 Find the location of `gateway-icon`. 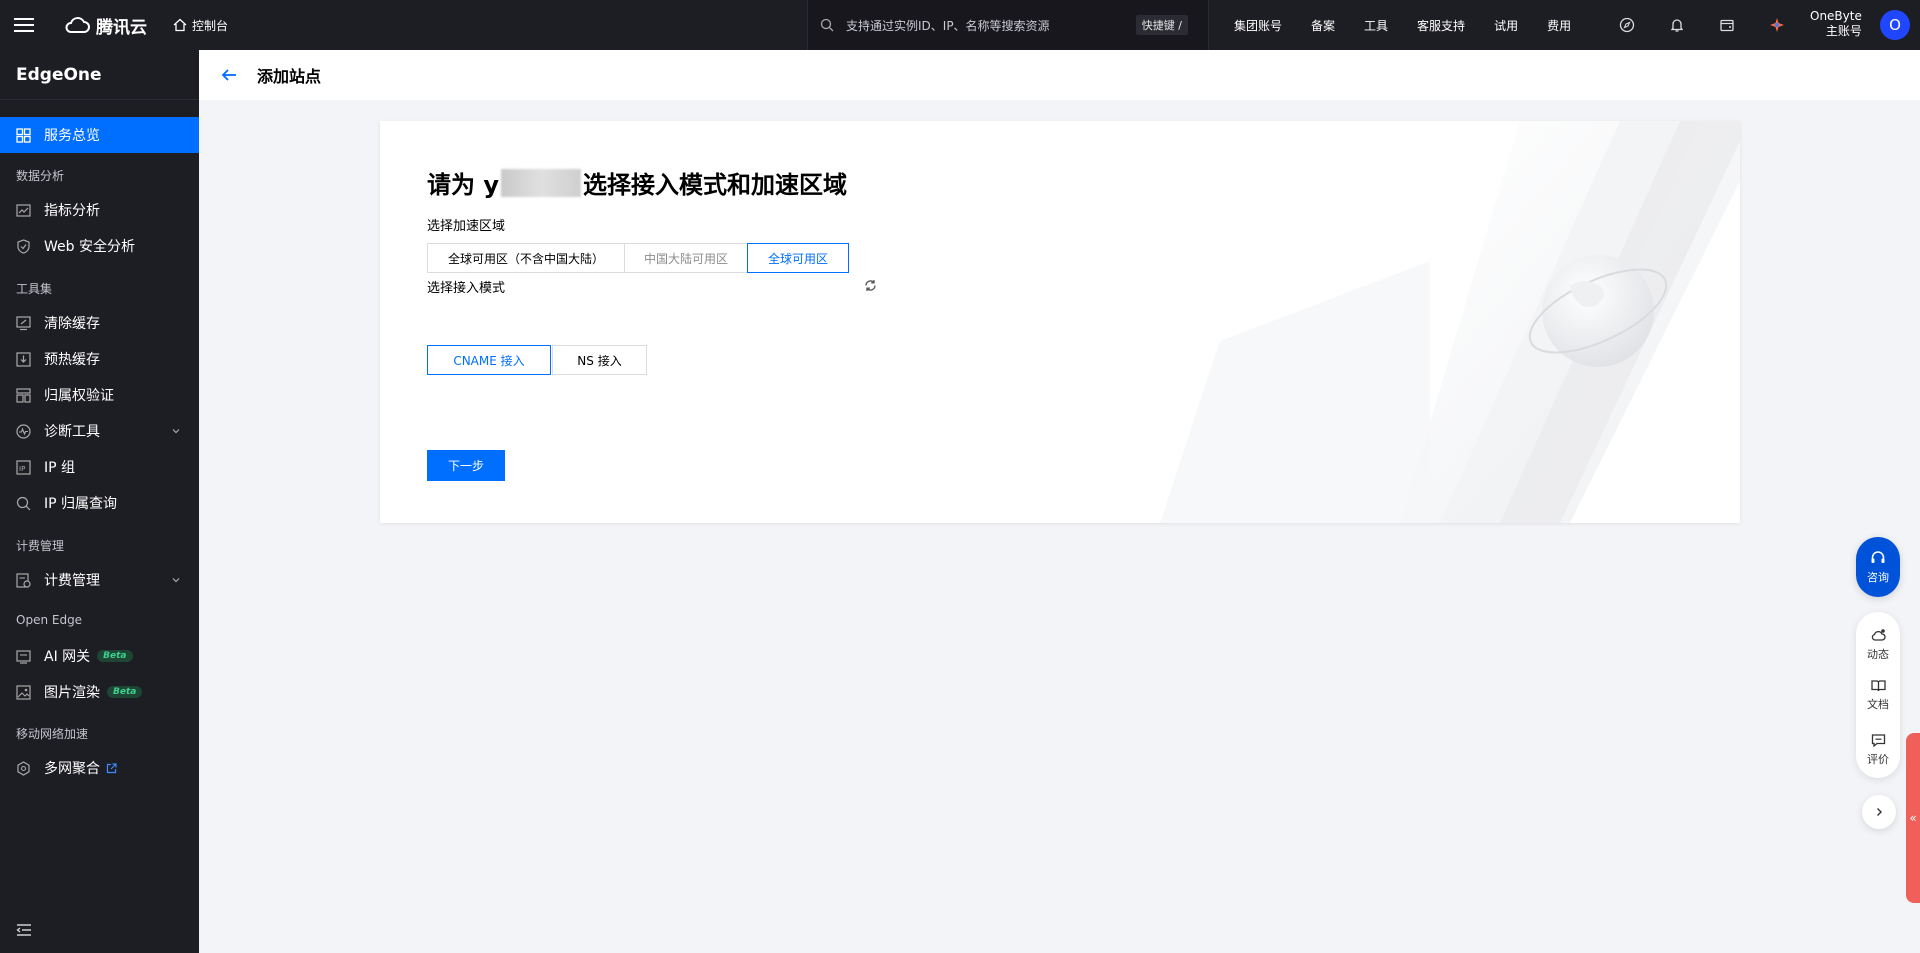

gateway-icon is located at coordinates (23, 656).